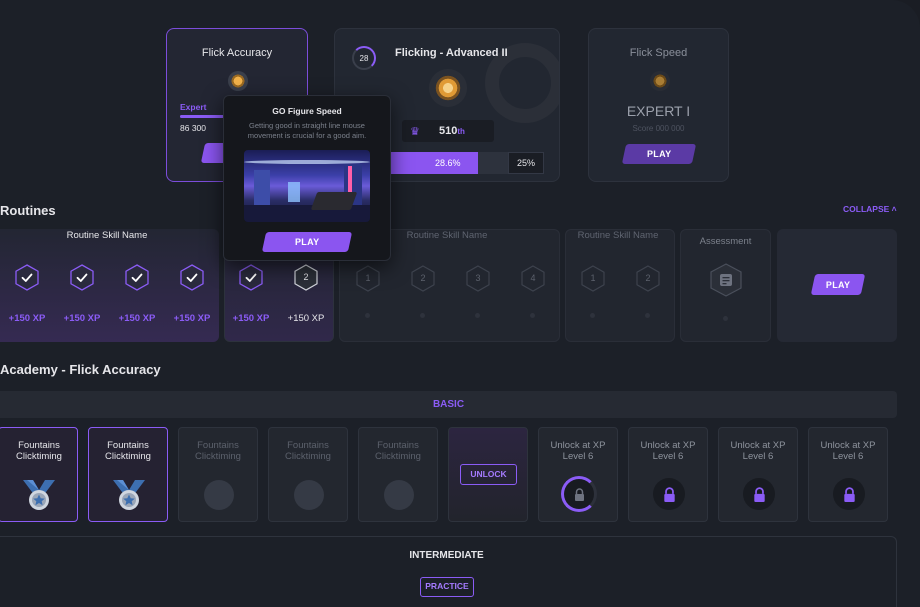 This screenshot has height=607, width=920. What do you see at coordinates (658, 53) in the screenshot?
I see `card-title: Flick Speed` at bounding box center [658, 53].